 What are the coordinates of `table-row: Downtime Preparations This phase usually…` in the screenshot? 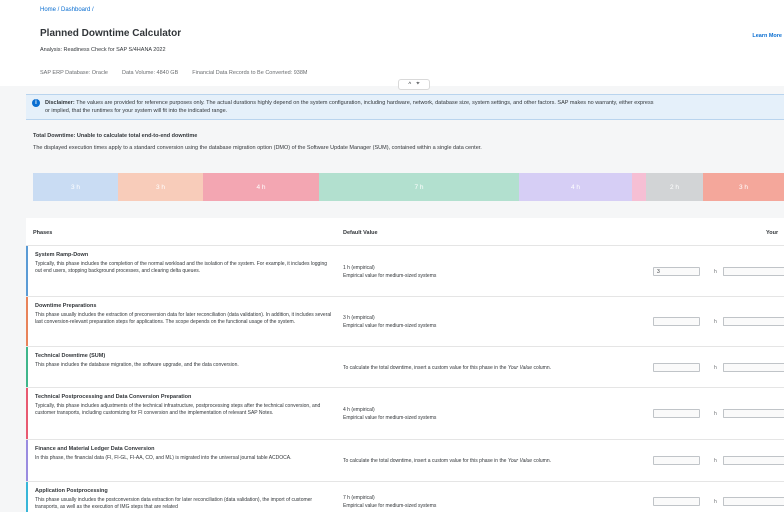 It's located at (405, 322).